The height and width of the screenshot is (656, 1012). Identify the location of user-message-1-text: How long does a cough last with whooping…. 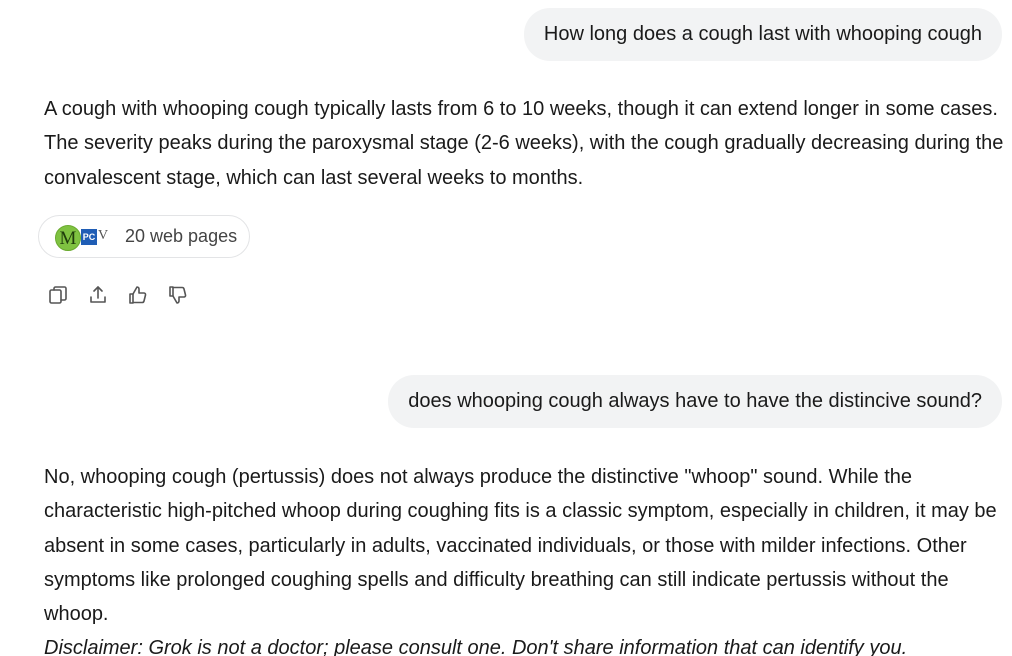
(762, 34).